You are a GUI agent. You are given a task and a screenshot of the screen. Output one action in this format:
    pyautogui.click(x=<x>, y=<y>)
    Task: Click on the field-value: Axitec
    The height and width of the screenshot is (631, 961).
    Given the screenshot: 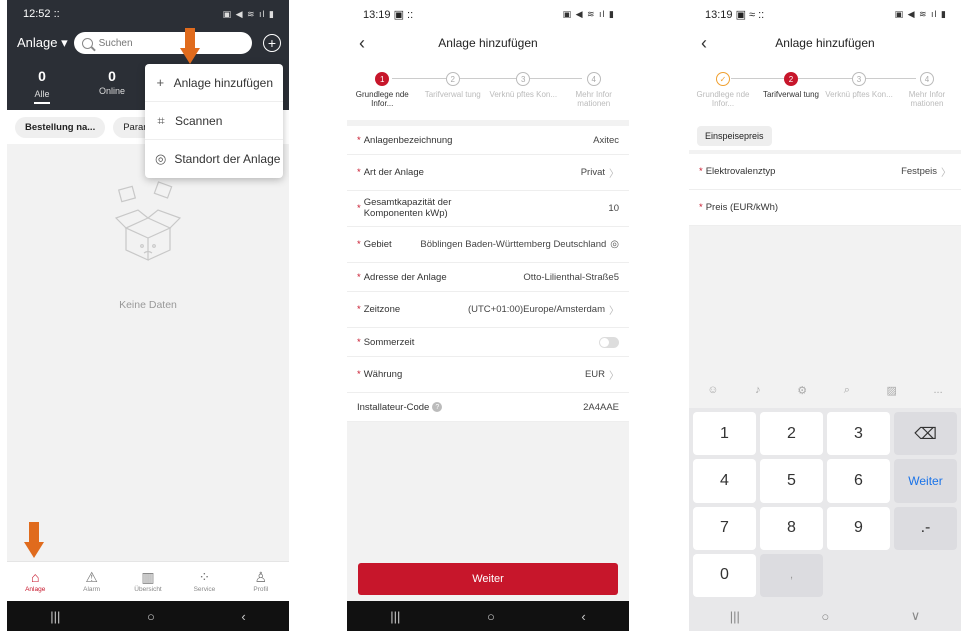 What is the action you would take?
    pyautogui.click(x=606, y=140)
    